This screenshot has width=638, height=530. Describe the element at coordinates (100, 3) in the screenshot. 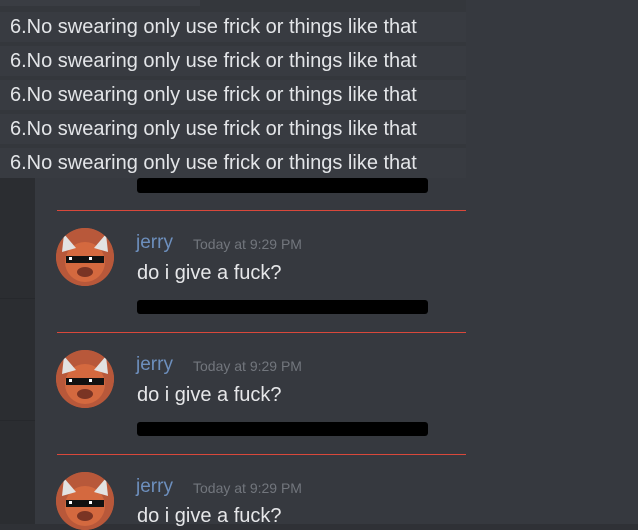

I see `cropped-header-remnant` at that location.